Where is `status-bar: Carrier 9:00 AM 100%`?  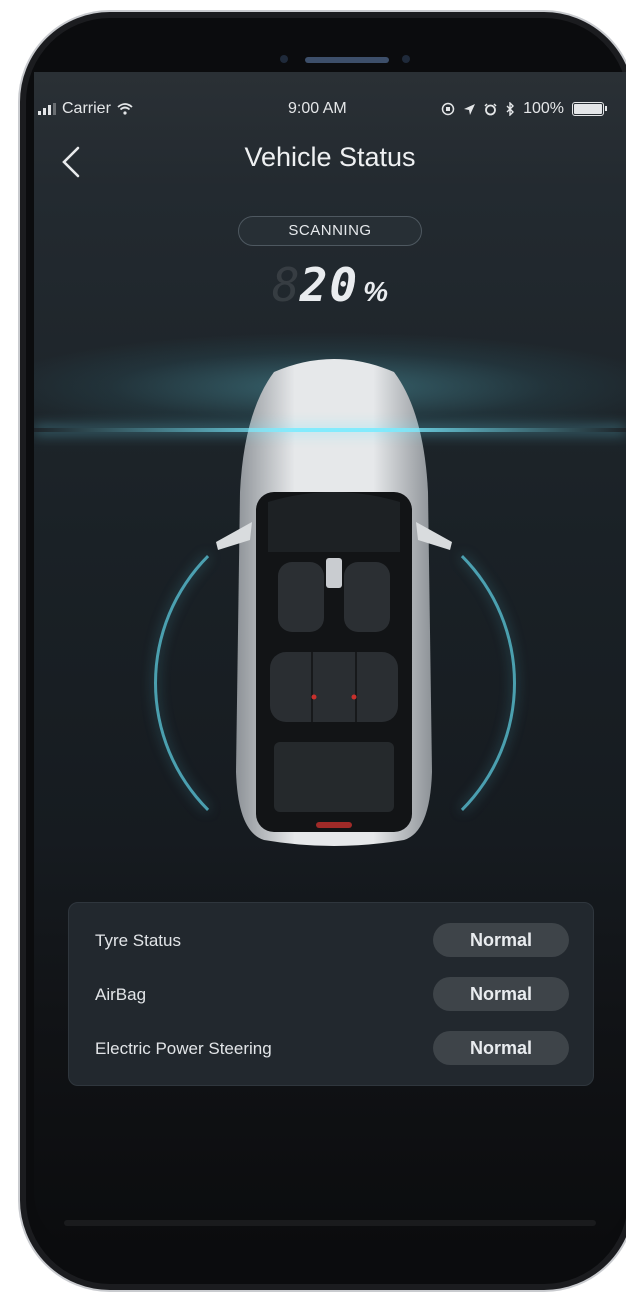 status-bar: Carrier 9:00 AM 100% is located at coordinates (330, 111).